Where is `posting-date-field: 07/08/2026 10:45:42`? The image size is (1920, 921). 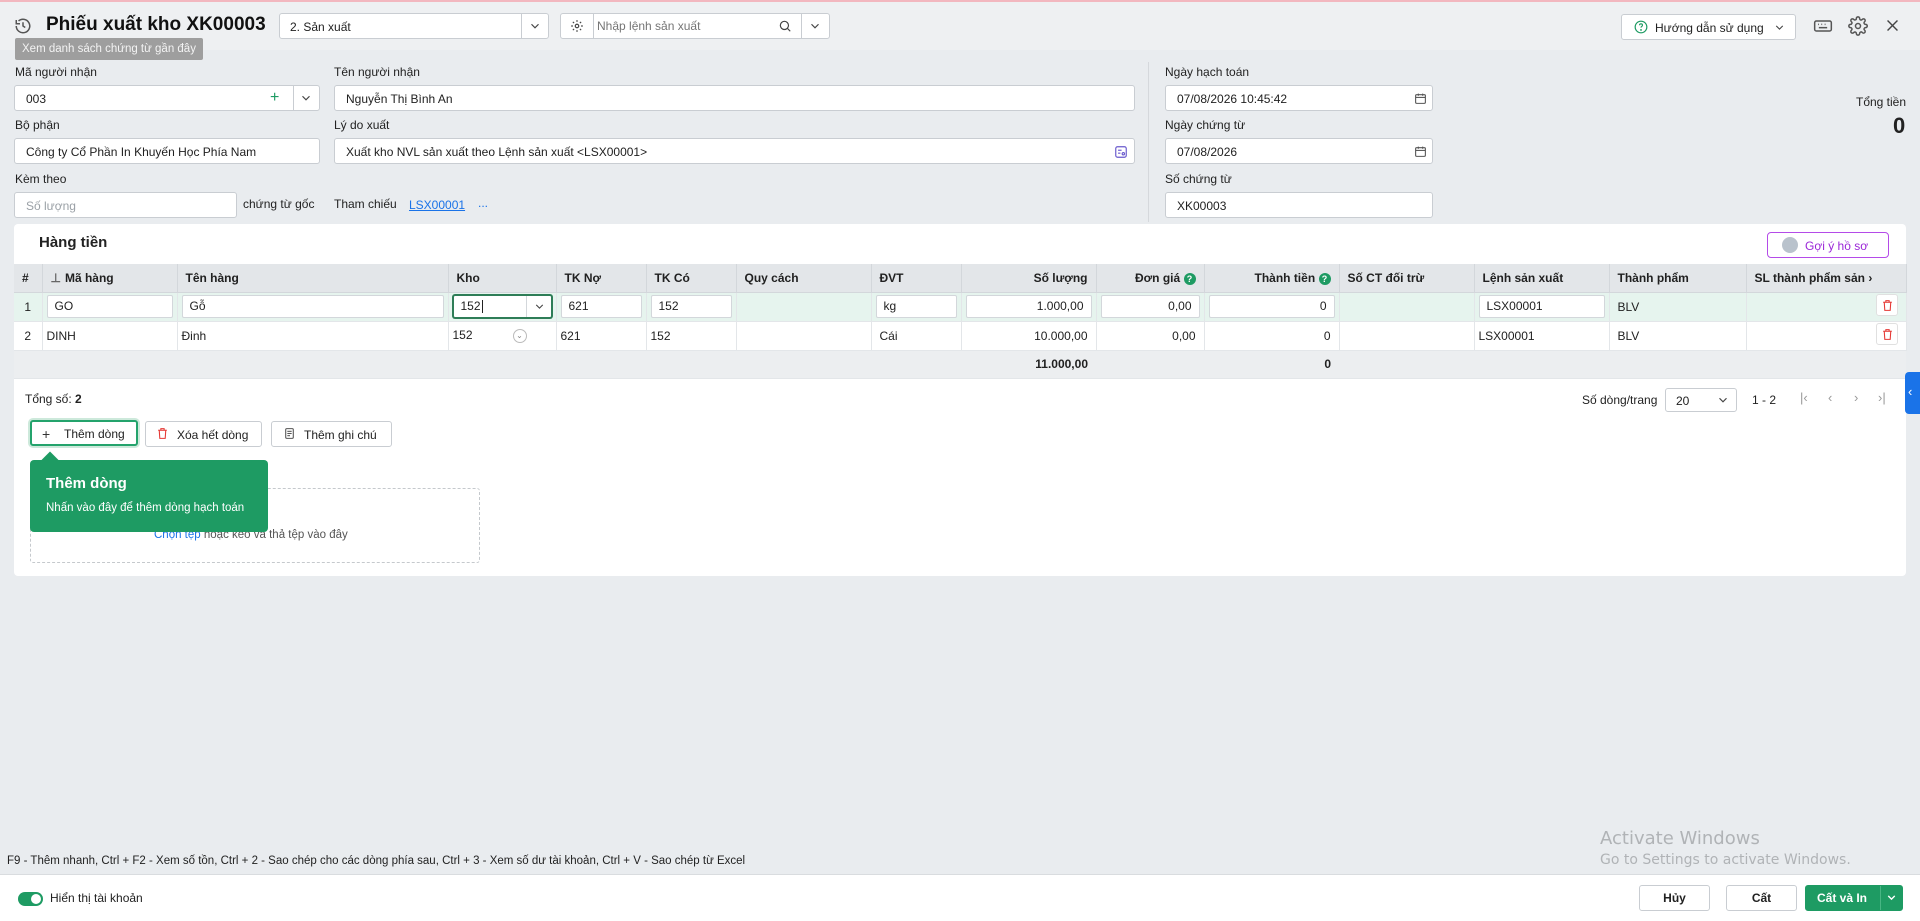
posting-date-field: 07/08/2026 10:45:42 is located at coordinates (1299, 98).